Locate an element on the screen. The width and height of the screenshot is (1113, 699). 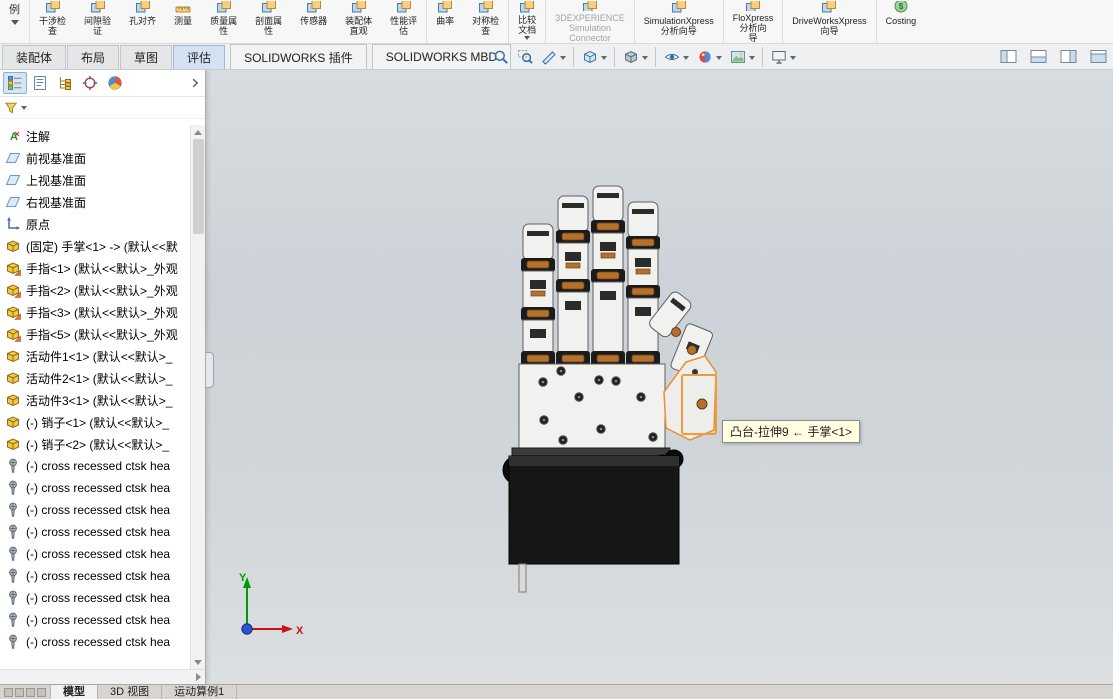
featuremanager-filter is located at coordinates (102, 108).